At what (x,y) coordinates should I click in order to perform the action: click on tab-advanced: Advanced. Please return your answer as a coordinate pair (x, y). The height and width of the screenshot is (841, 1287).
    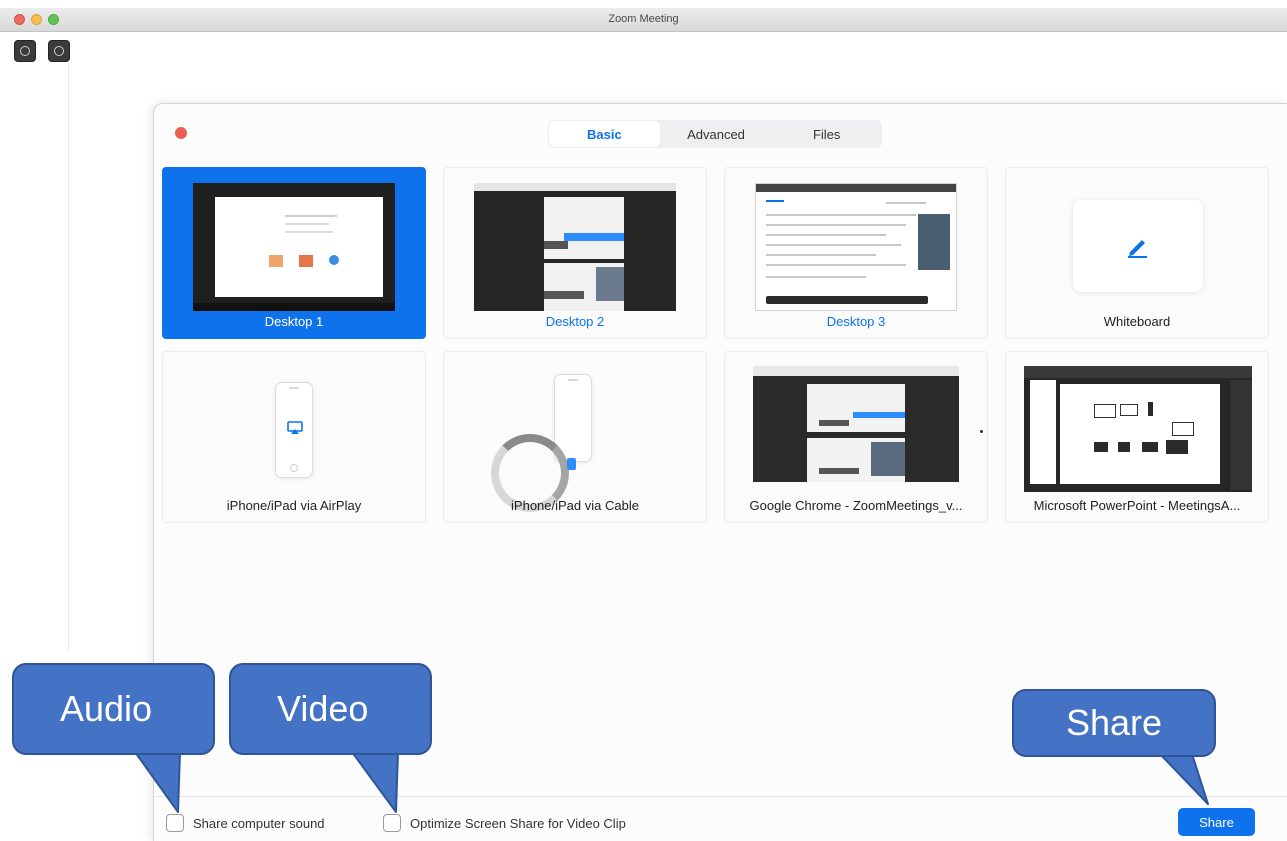
    Looking at the image, I should click on (716, 134).